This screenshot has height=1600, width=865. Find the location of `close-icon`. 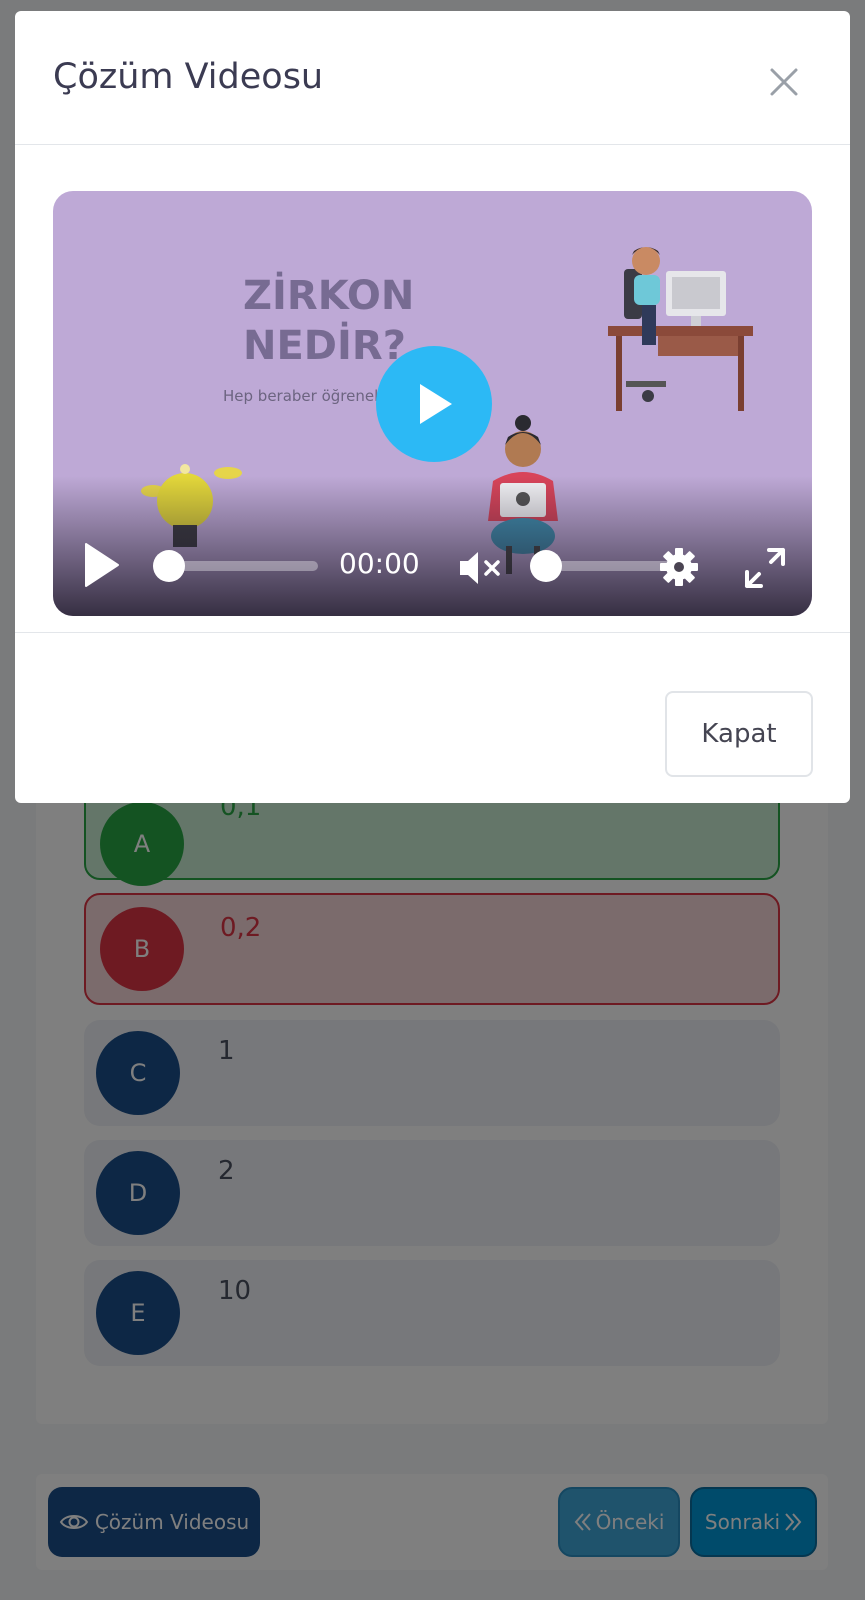

close-icon is located at coordinates (784, 82).